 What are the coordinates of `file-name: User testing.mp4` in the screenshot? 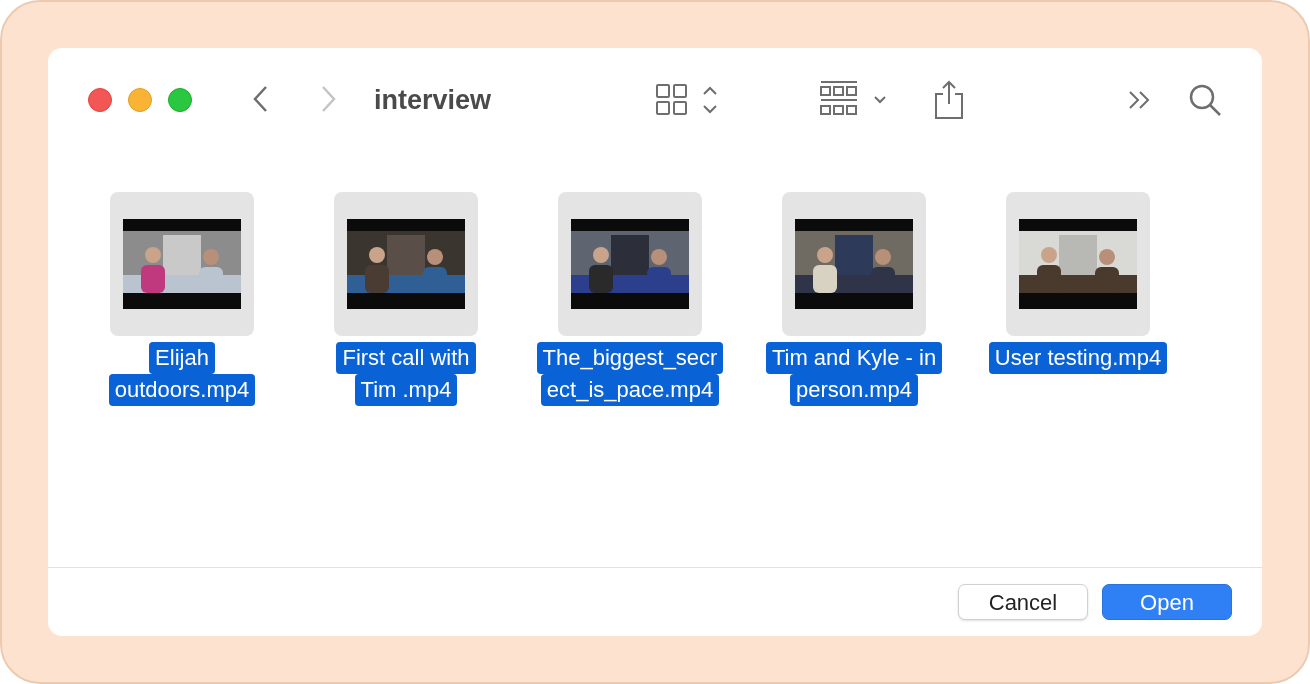 It's located at (1078, 358).